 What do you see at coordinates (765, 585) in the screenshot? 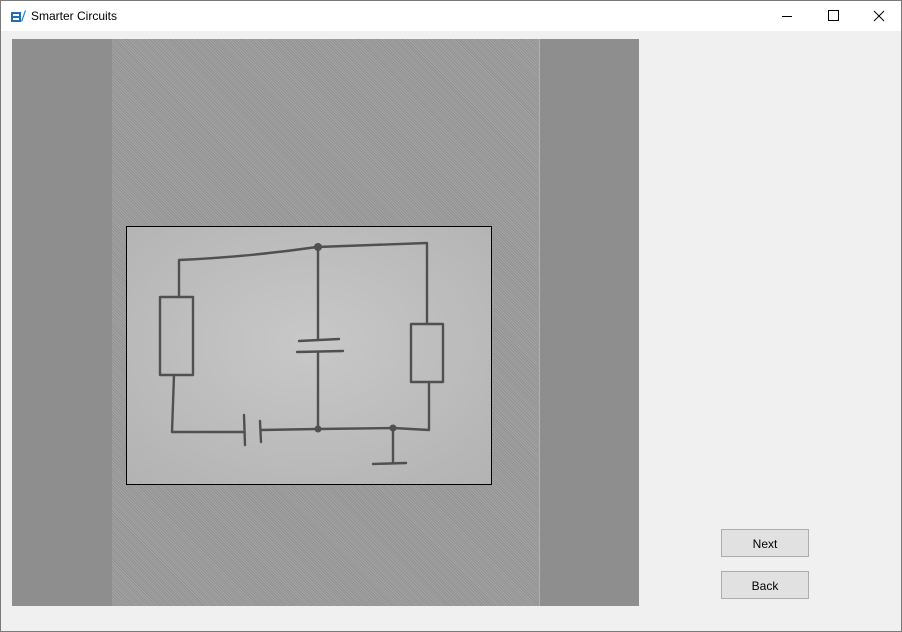
I see `back-button: Back` at bounding box center [765, 585].